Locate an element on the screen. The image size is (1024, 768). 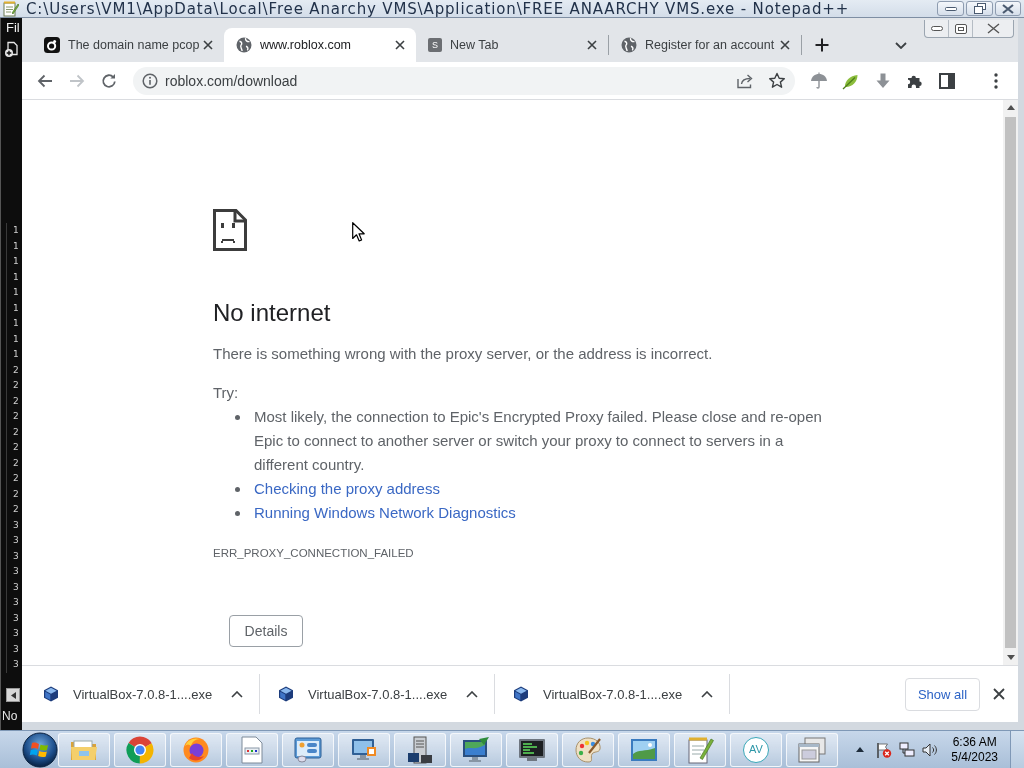
terminal-icon is located at coordinates (532, 749).